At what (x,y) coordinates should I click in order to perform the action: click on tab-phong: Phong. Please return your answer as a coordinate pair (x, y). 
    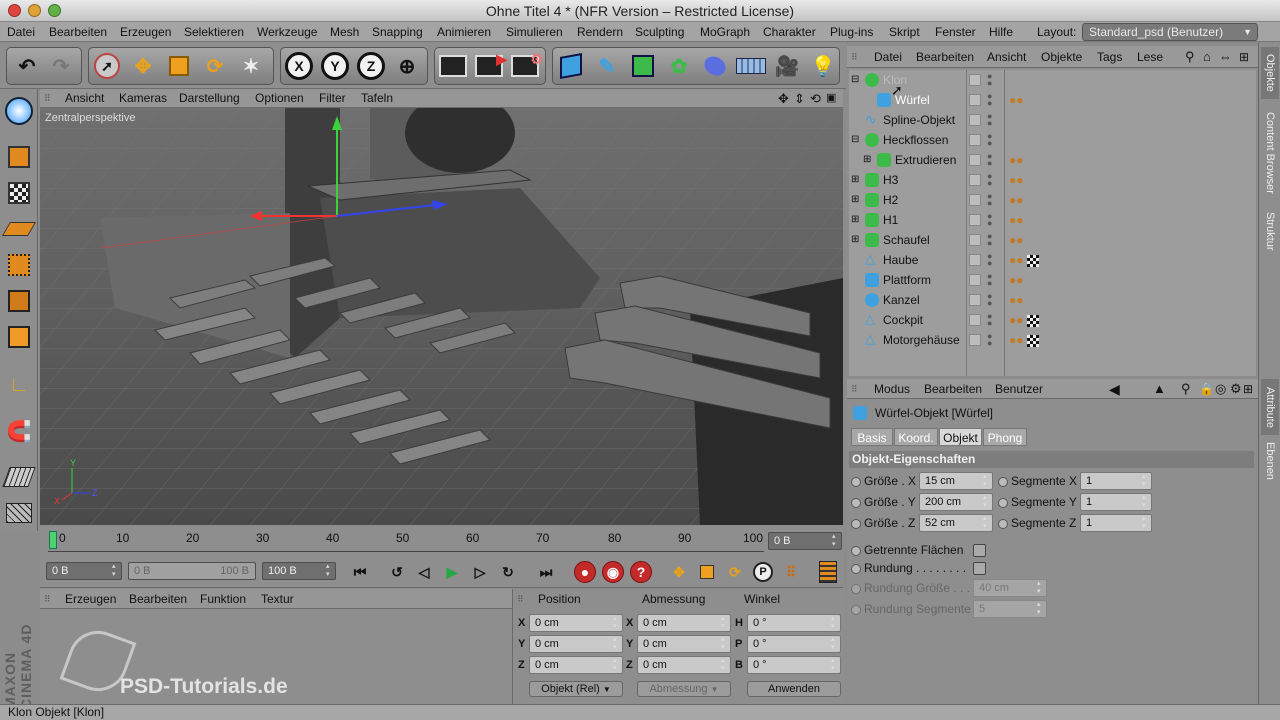
    Looking at the image, I should click on (1005, 437).